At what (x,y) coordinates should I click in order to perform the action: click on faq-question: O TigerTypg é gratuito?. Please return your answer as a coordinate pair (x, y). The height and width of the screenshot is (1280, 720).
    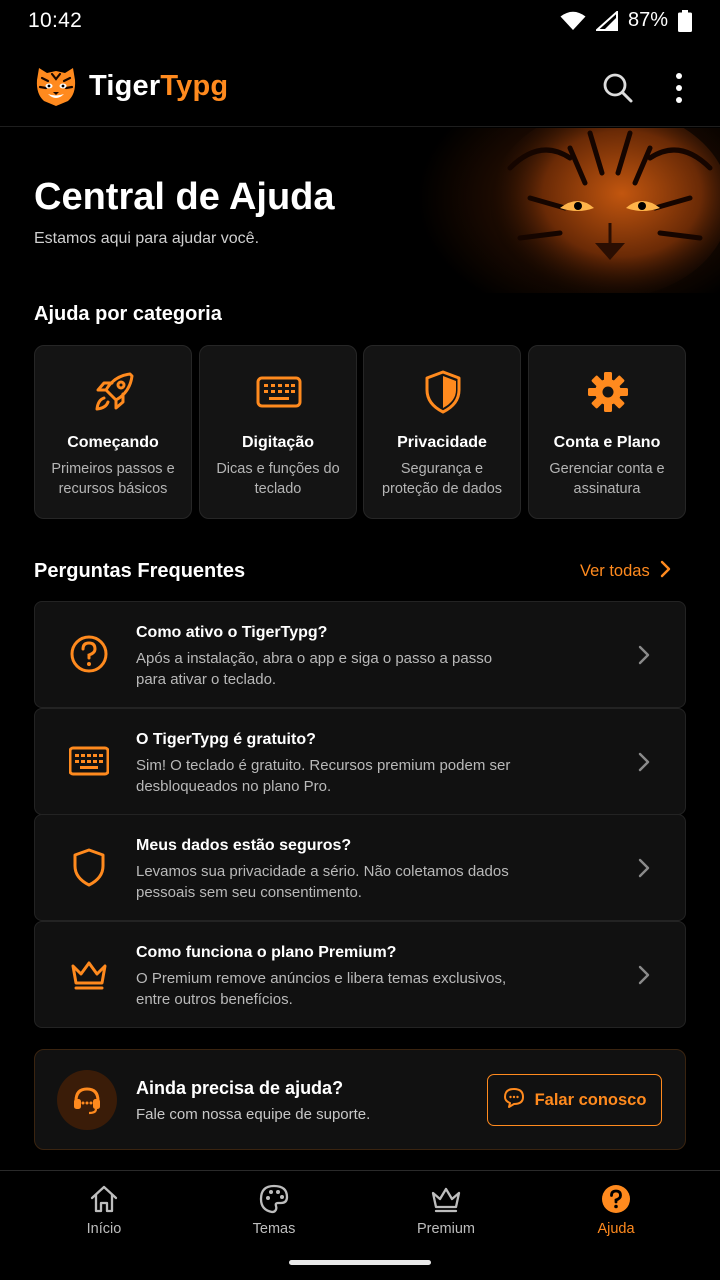
    Looking at the image, I should click on (226, 739).